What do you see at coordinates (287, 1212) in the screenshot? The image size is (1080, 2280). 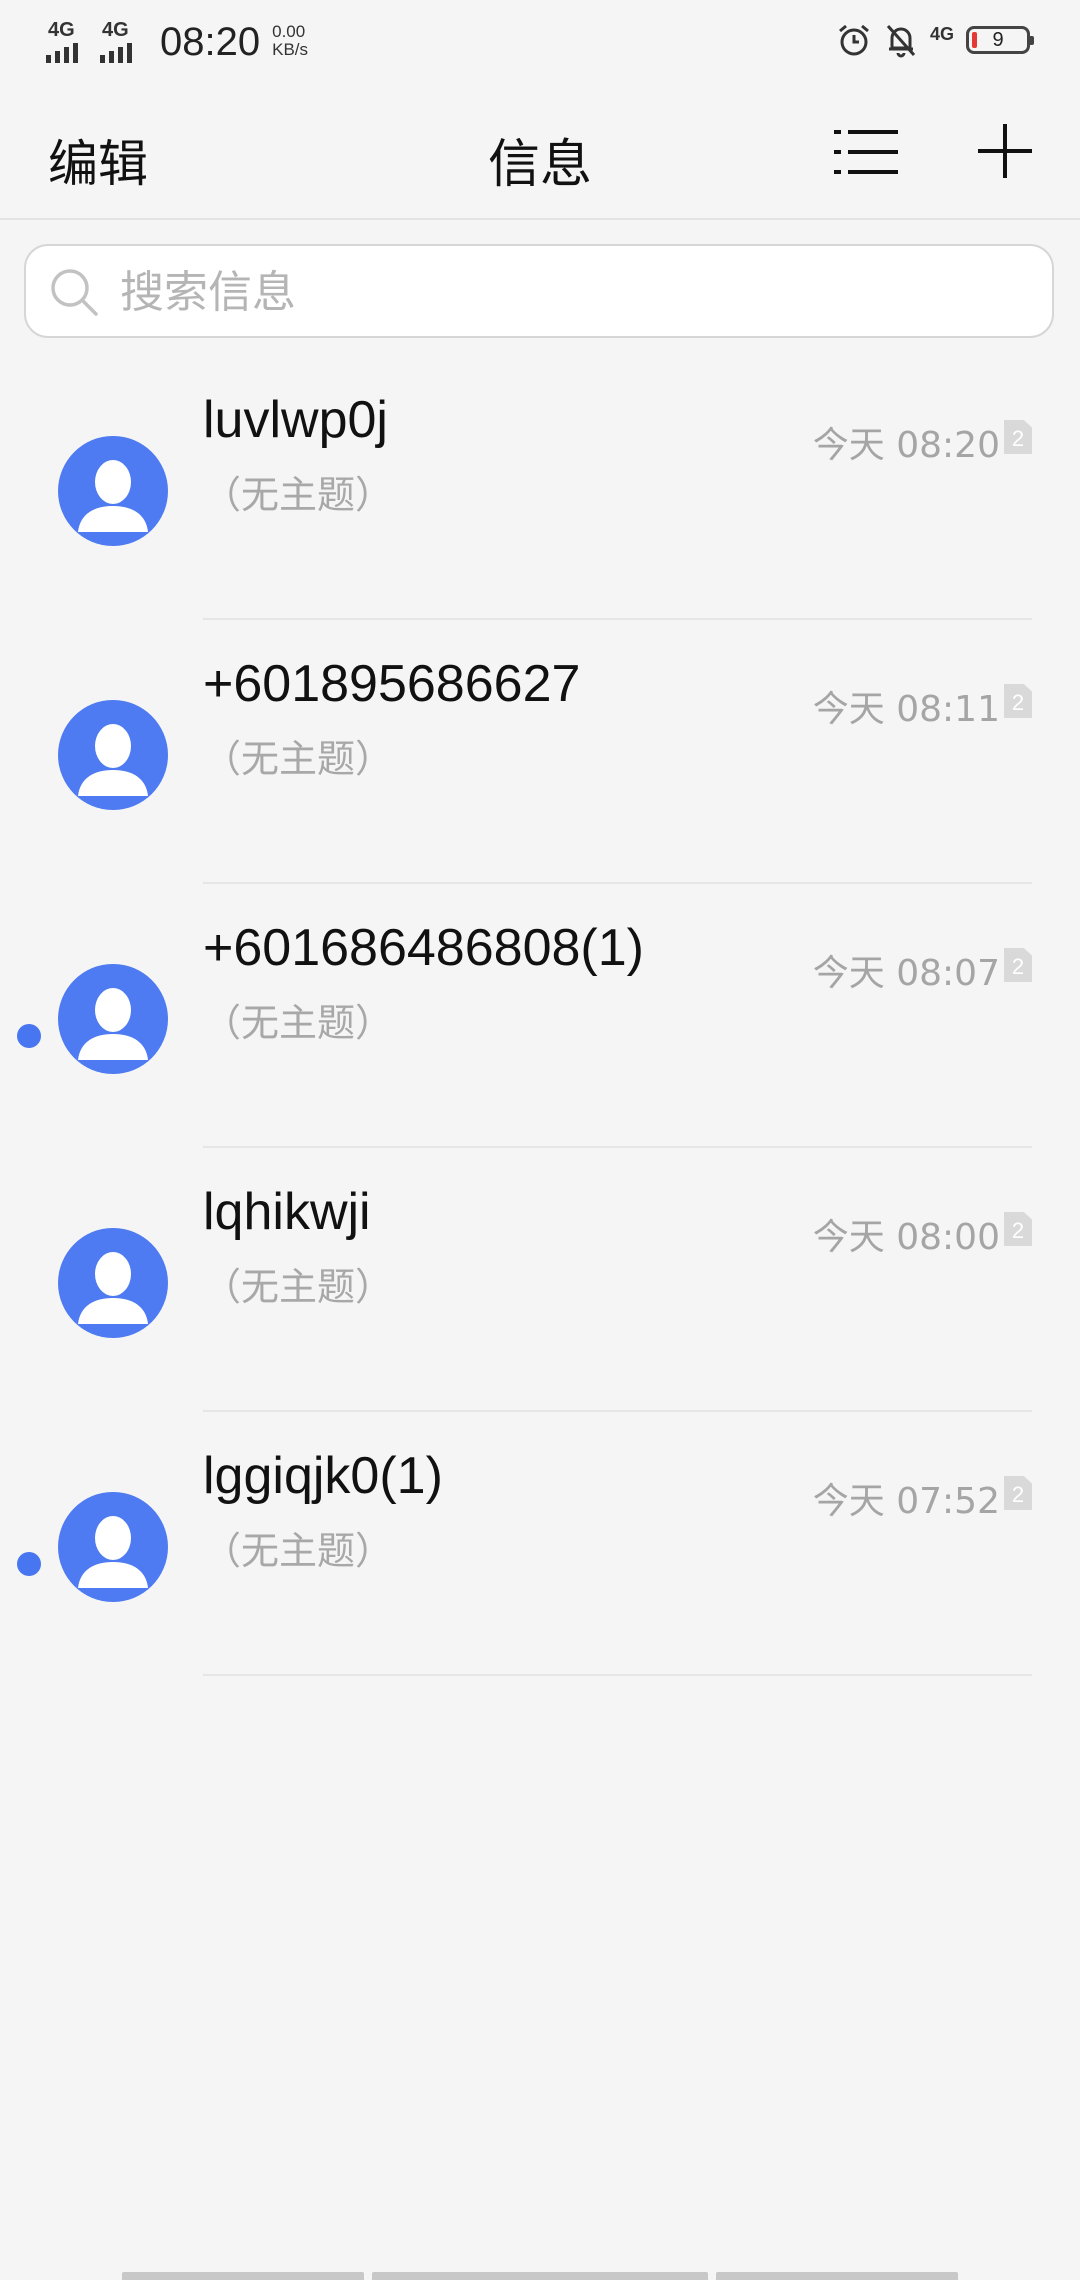 I see `conversation-name: lqhikwji` at bounding box center [287, 1212].